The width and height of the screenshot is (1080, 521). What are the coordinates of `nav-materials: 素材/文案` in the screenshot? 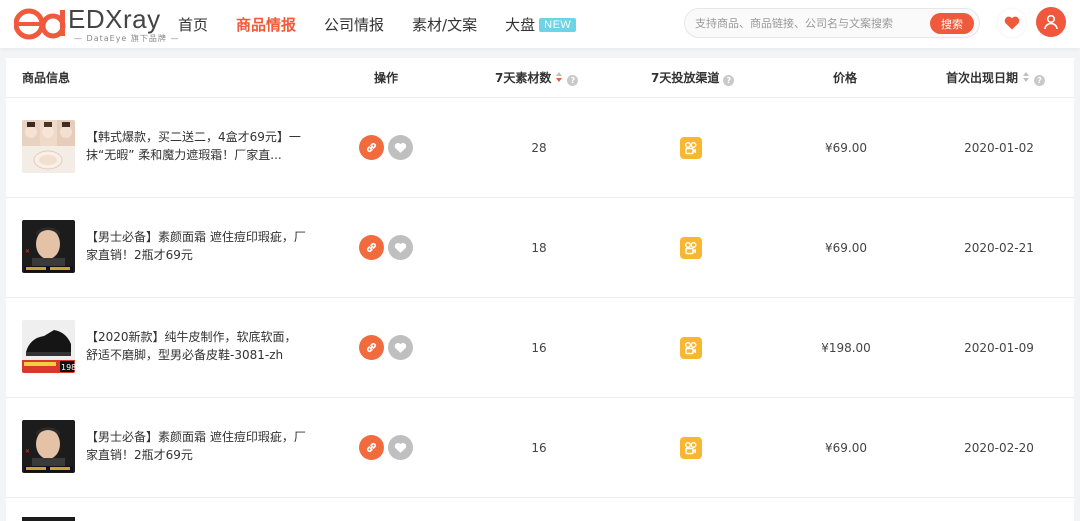 It's located at (444, 24).